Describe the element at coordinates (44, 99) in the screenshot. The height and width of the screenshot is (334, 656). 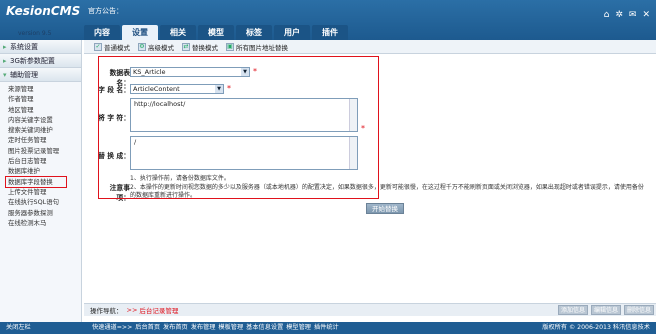
I see `sidebar-item-author: 作者管理` at that location.